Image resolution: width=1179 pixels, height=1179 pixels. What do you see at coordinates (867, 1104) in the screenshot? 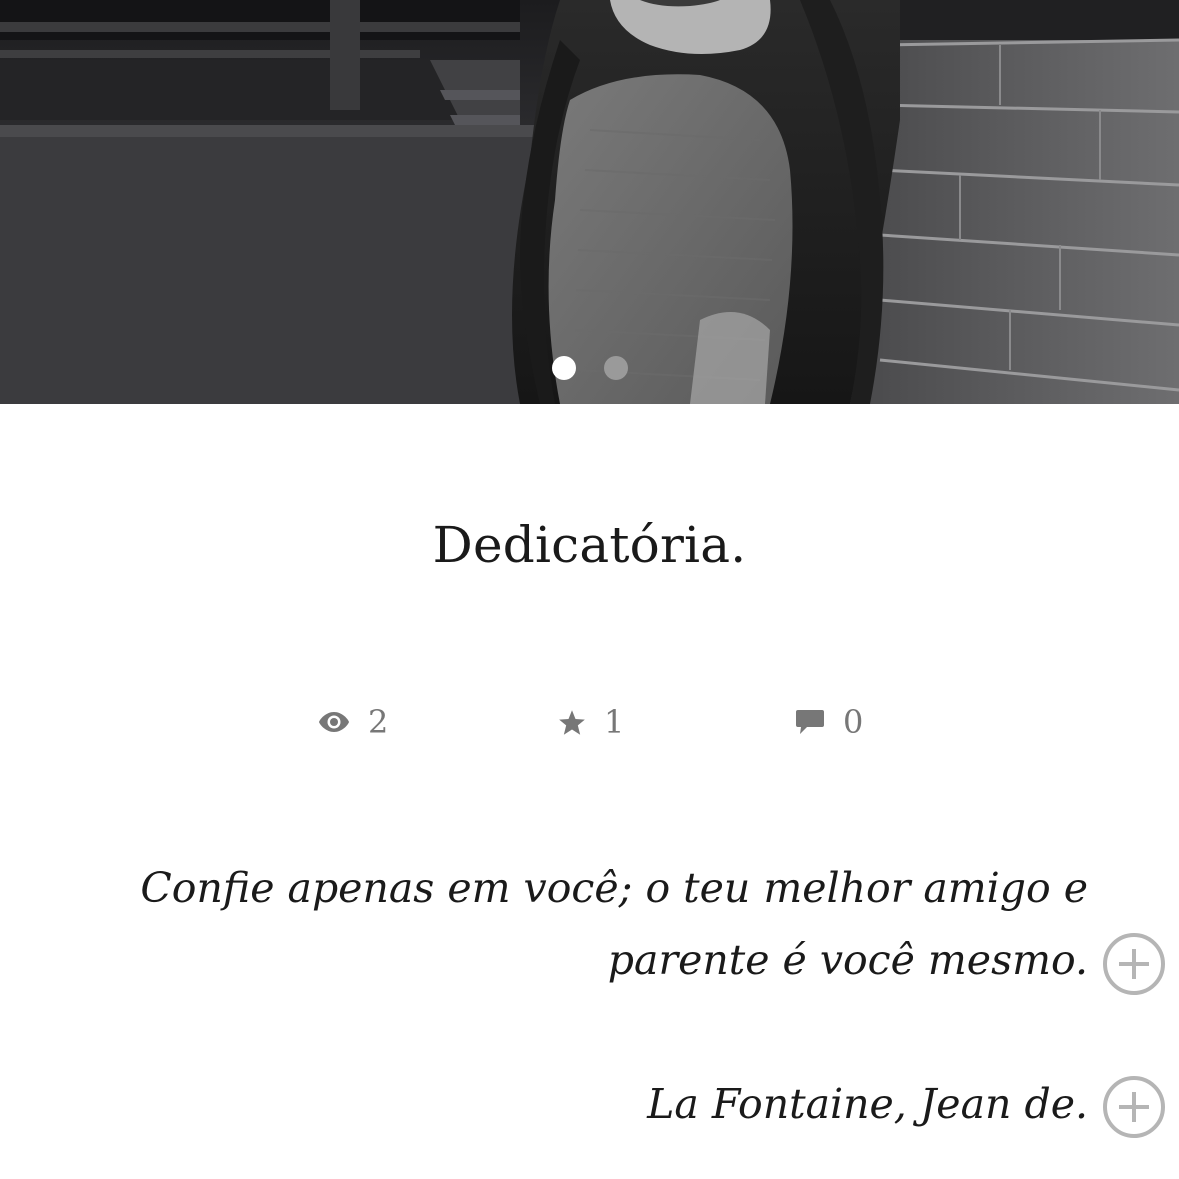
I see `story-paragraph-author: La Fontaine, Jean de.` at bounding box center [867, 1104].